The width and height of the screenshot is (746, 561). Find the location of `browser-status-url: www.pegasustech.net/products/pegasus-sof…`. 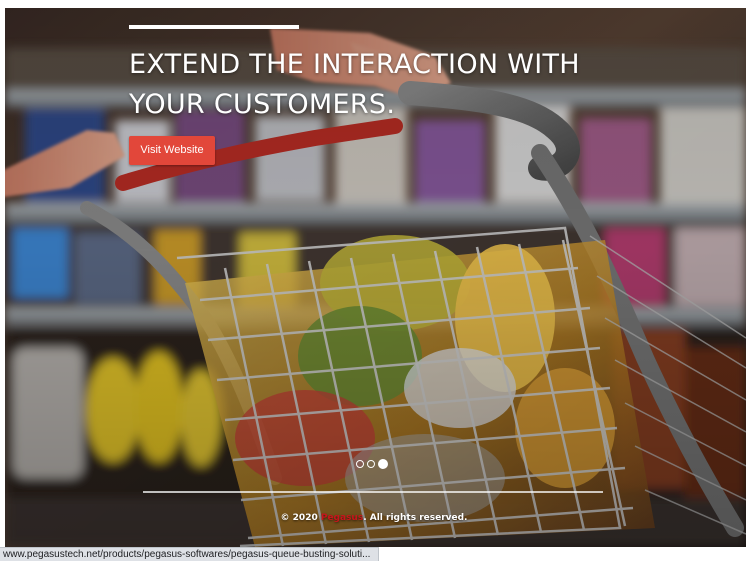

browser-status-url: www.pegasustech.net/products/pegasus-sof… is located at coordinates (189, 554).